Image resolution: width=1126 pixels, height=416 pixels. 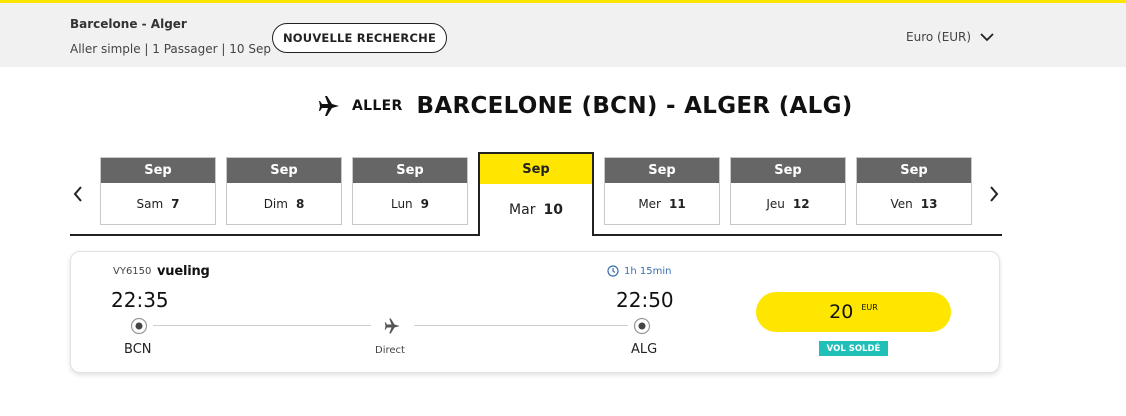 I want to click on date-day: 12, so click(x=801, y=203).